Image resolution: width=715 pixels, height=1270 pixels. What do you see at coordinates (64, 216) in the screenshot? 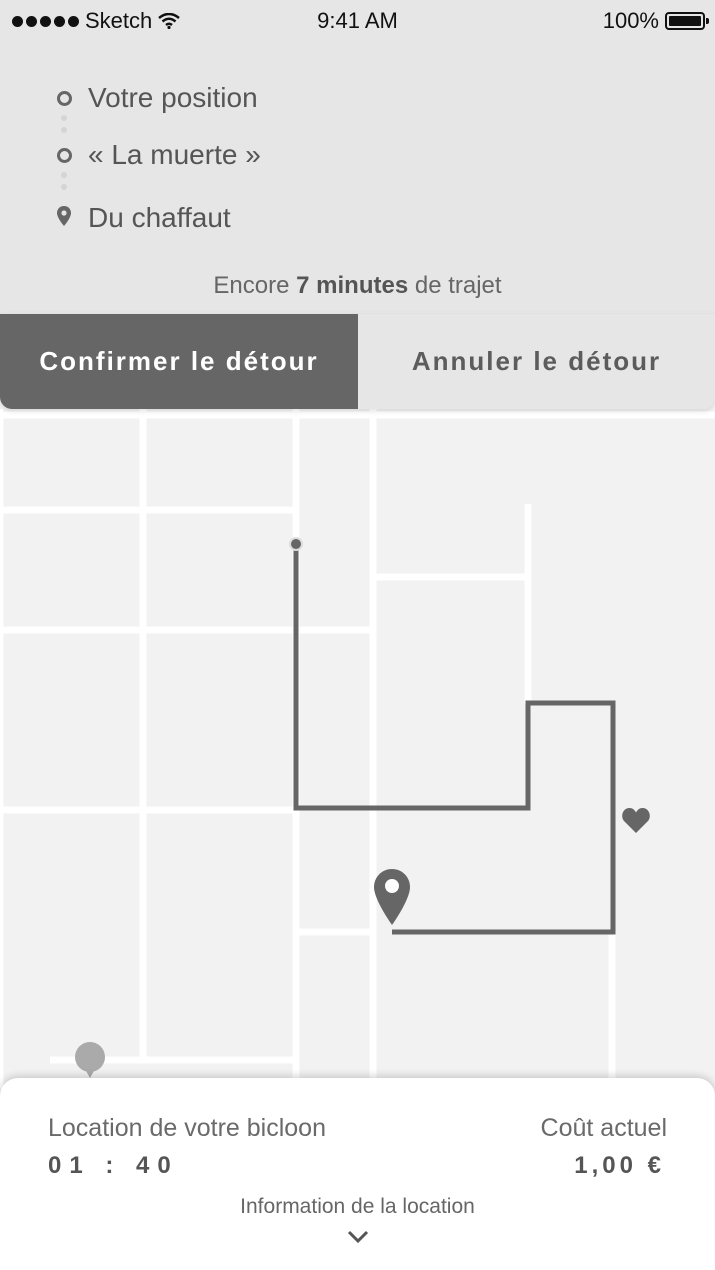
I see `pin-icon` at bounding box center [64, 216].